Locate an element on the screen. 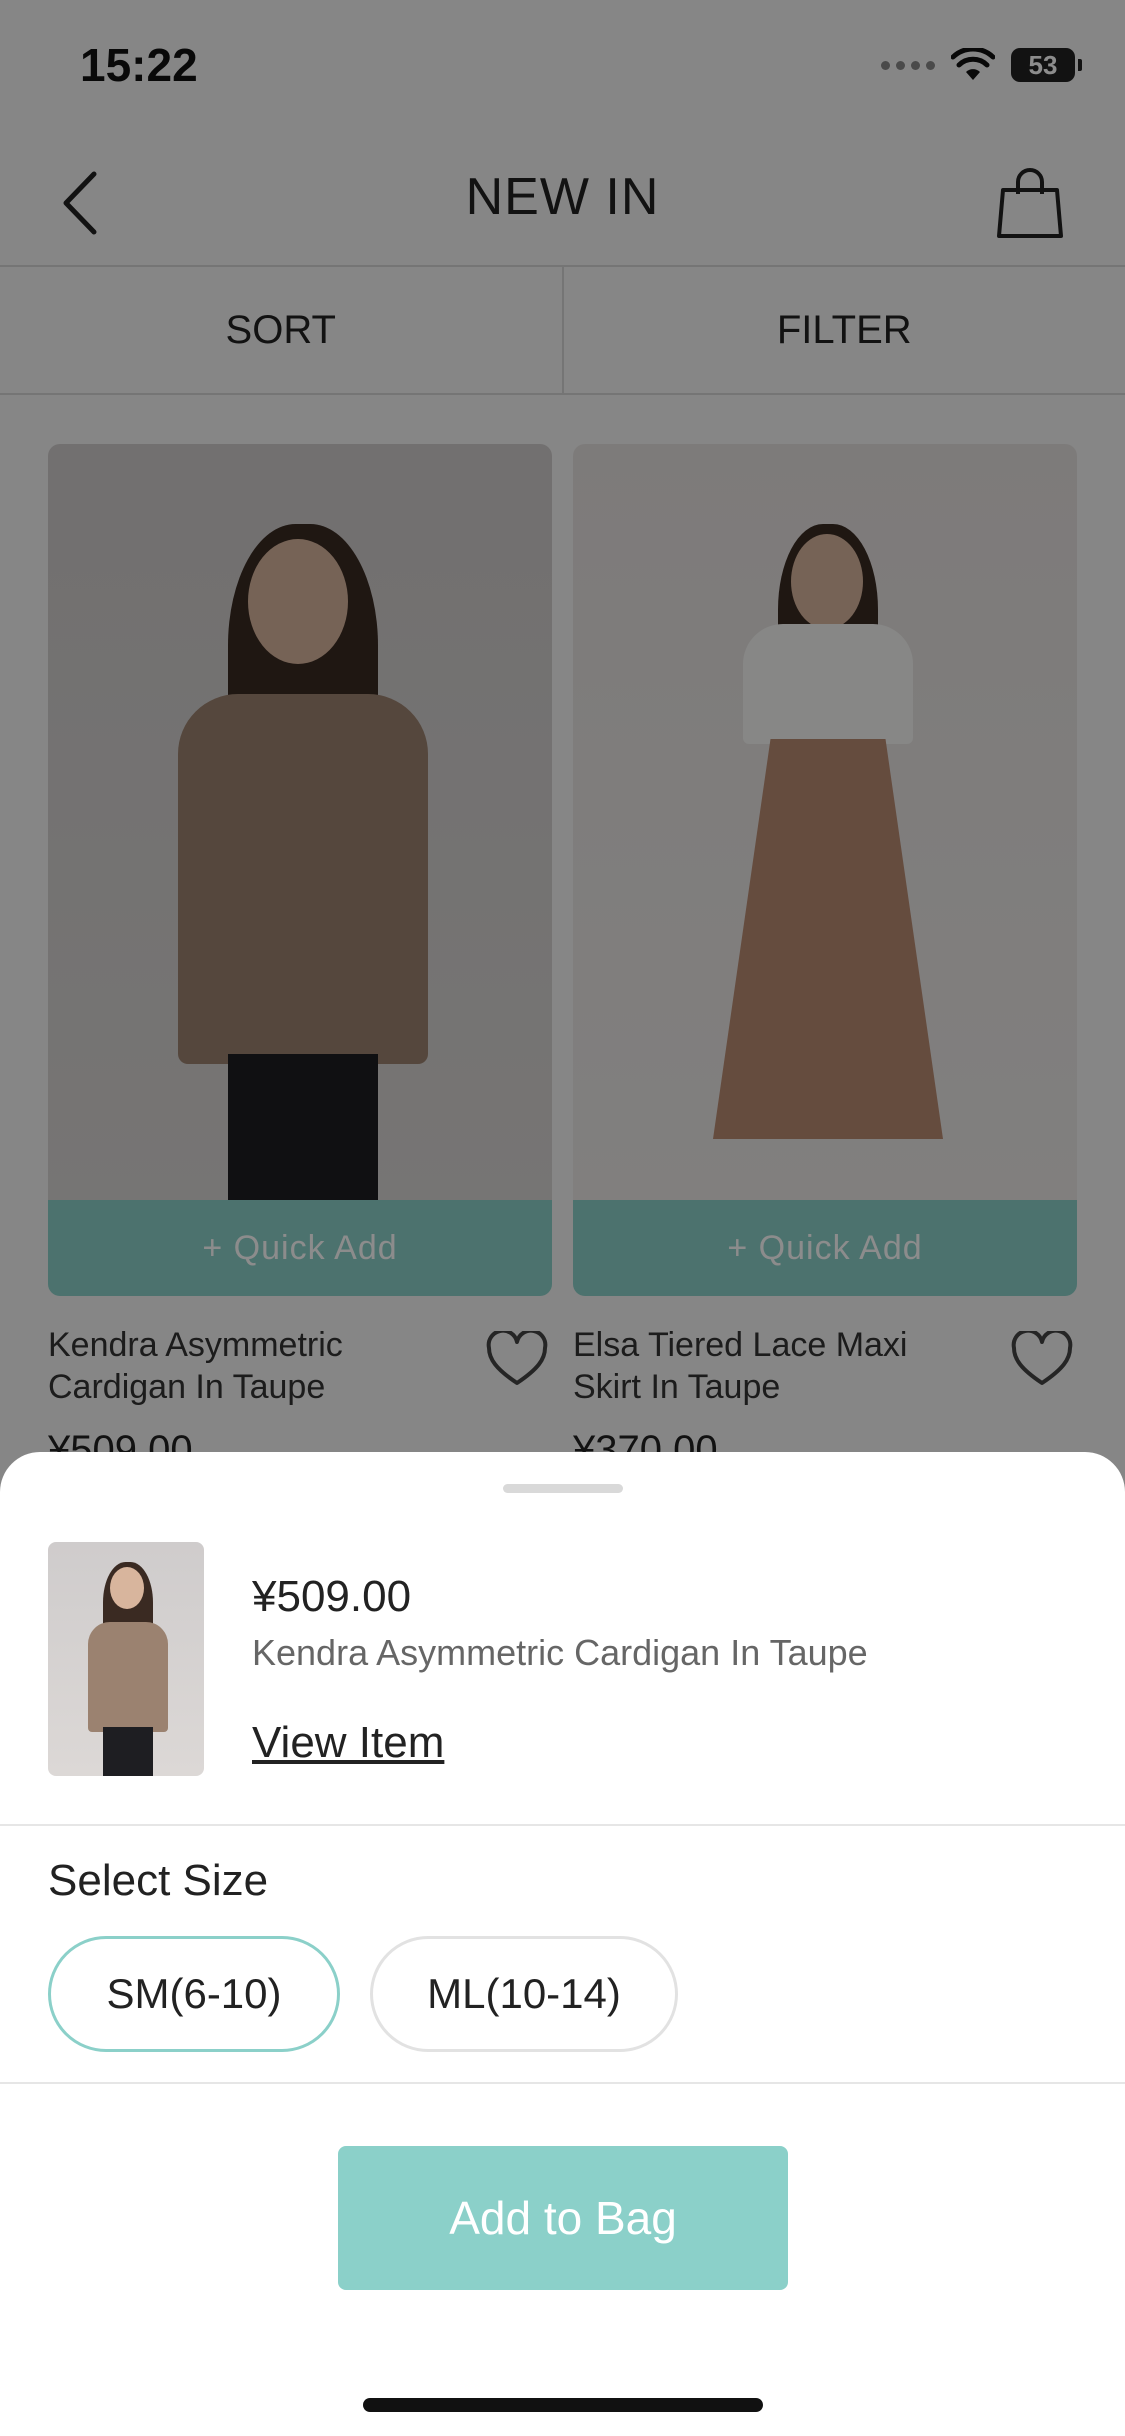  sheet-grabber is located at coordinates (563, 1488).